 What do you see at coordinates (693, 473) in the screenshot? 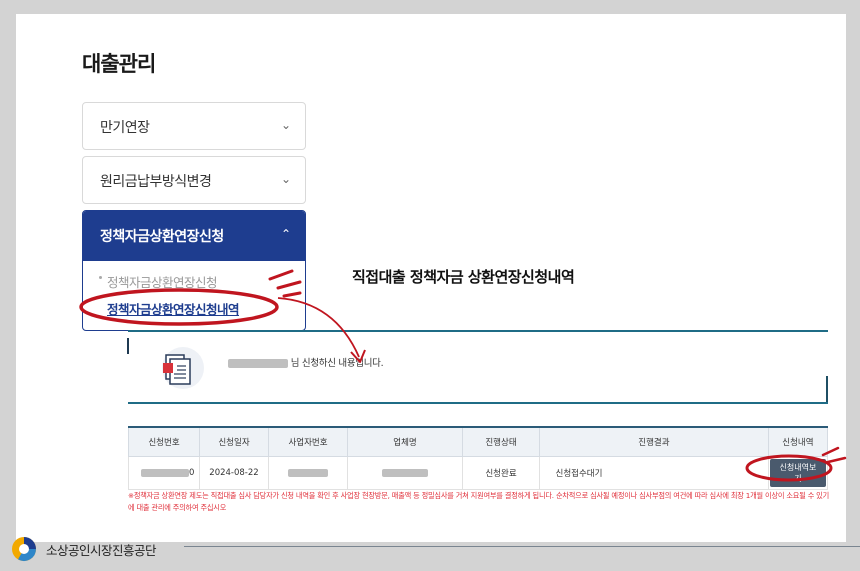
I see `cell-result-extra` at bounding box center [693, 473].